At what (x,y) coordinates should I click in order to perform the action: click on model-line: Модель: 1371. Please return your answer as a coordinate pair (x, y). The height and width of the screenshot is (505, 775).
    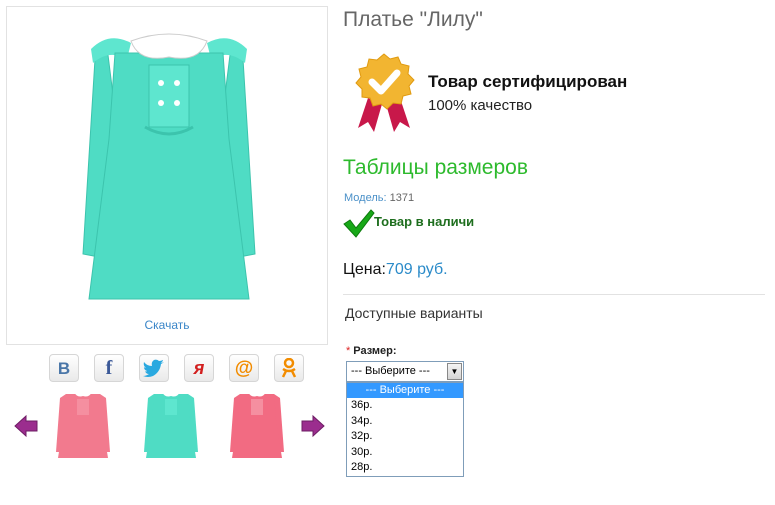
    Looking at the image, I should click on (379, 198).